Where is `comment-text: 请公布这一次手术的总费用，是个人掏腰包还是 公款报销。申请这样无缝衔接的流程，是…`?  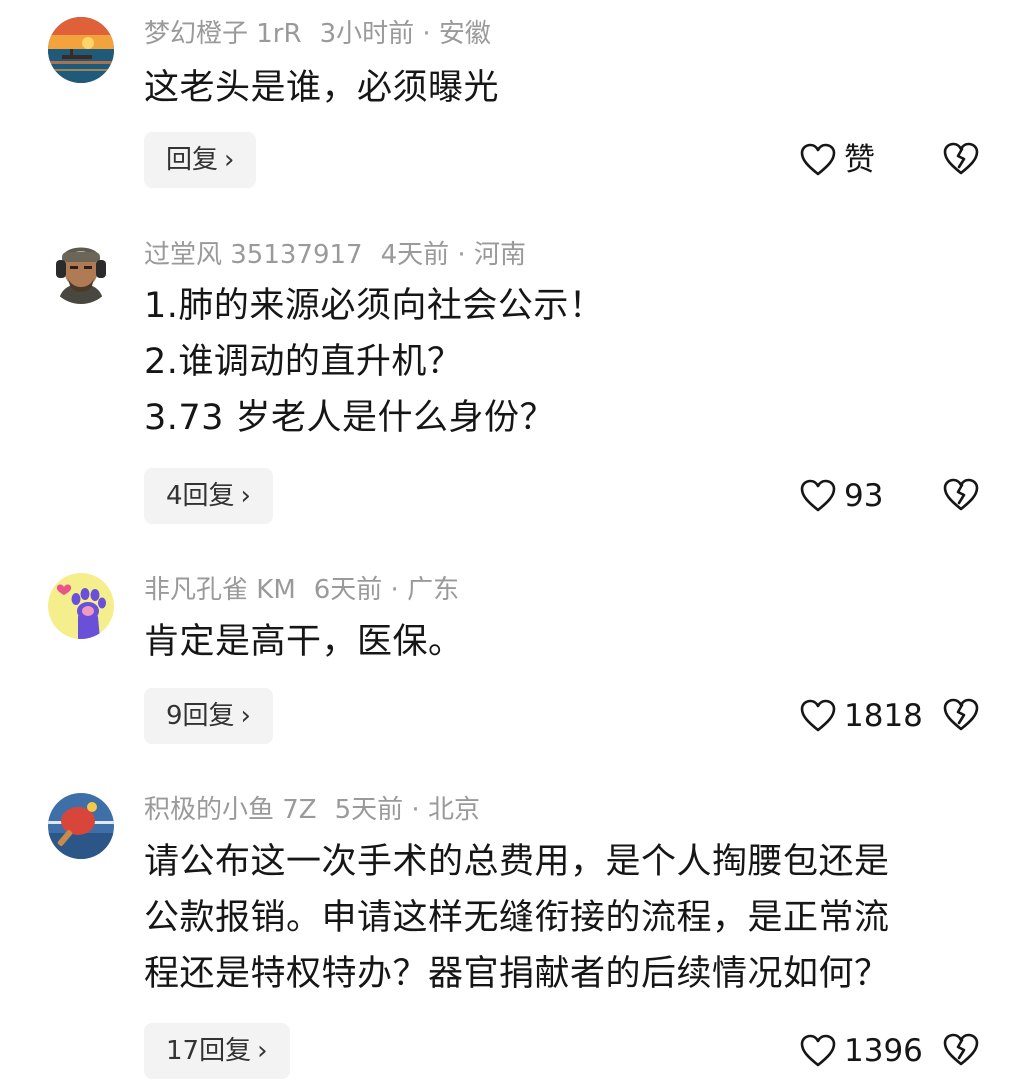 comment-text: 请公布这一次手术的总费用，是个人掏腰包还是 公款报销。申请这样无缝衔接的流程，是… is located at coordinates (564, 918).